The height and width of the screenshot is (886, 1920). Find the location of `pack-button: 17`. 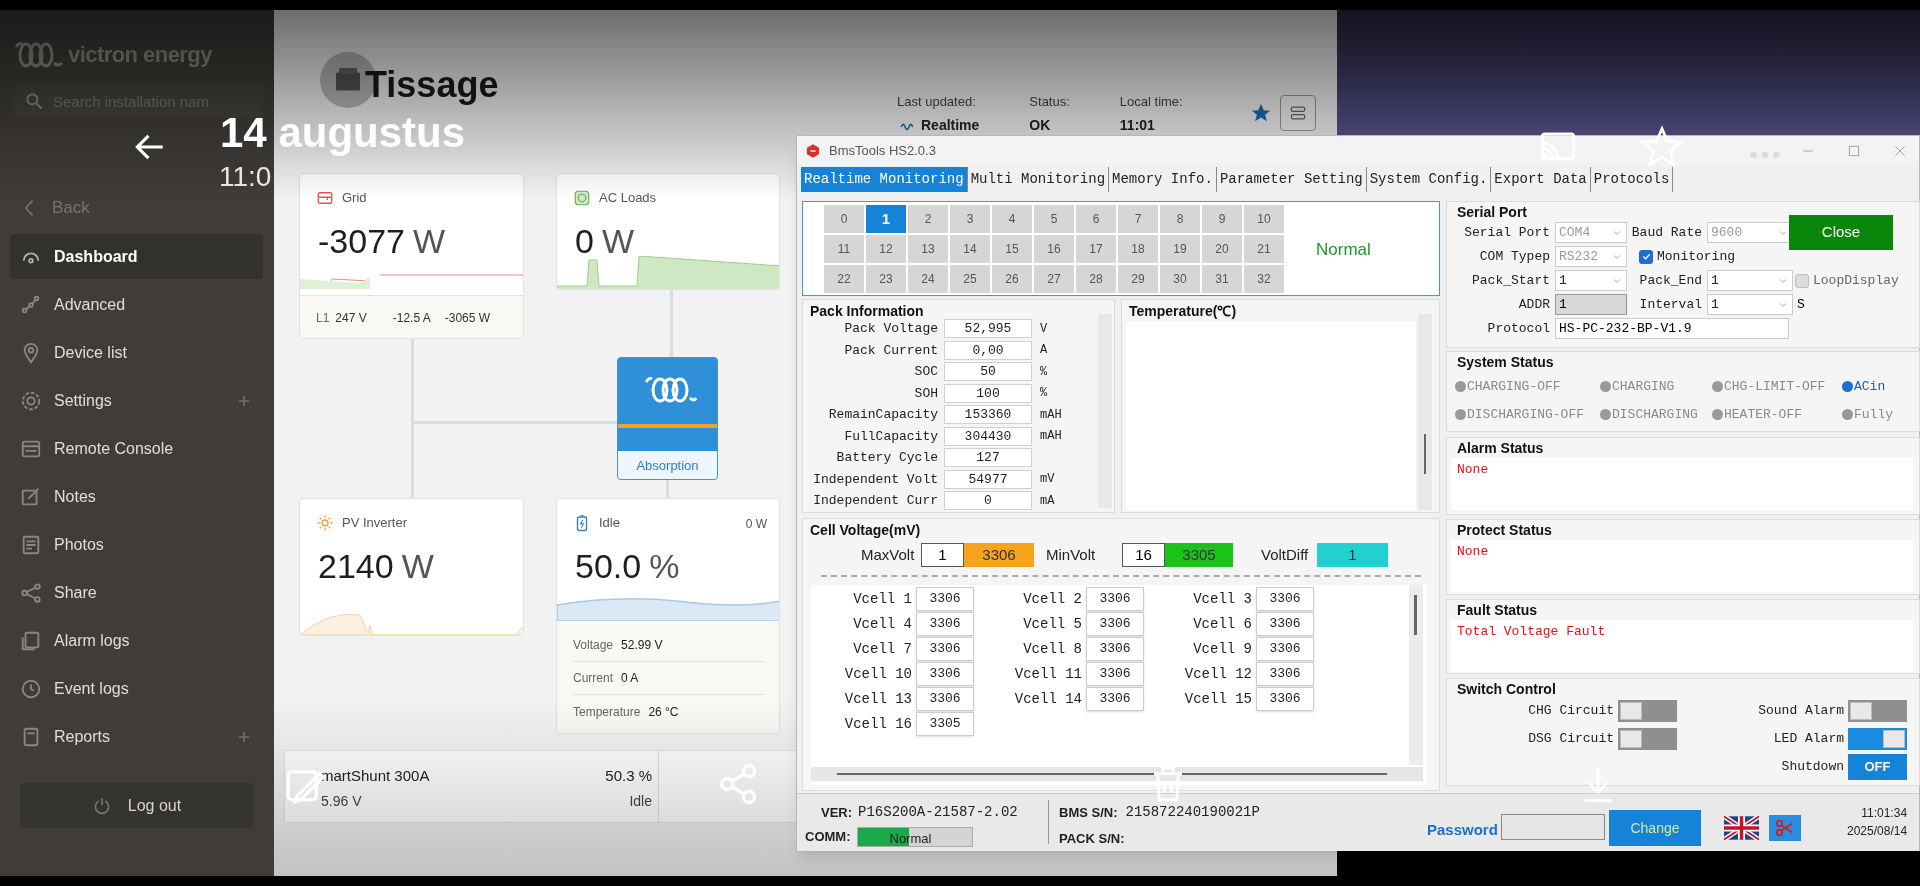

pack-button: 17 is located at coordinates (1096, 249).